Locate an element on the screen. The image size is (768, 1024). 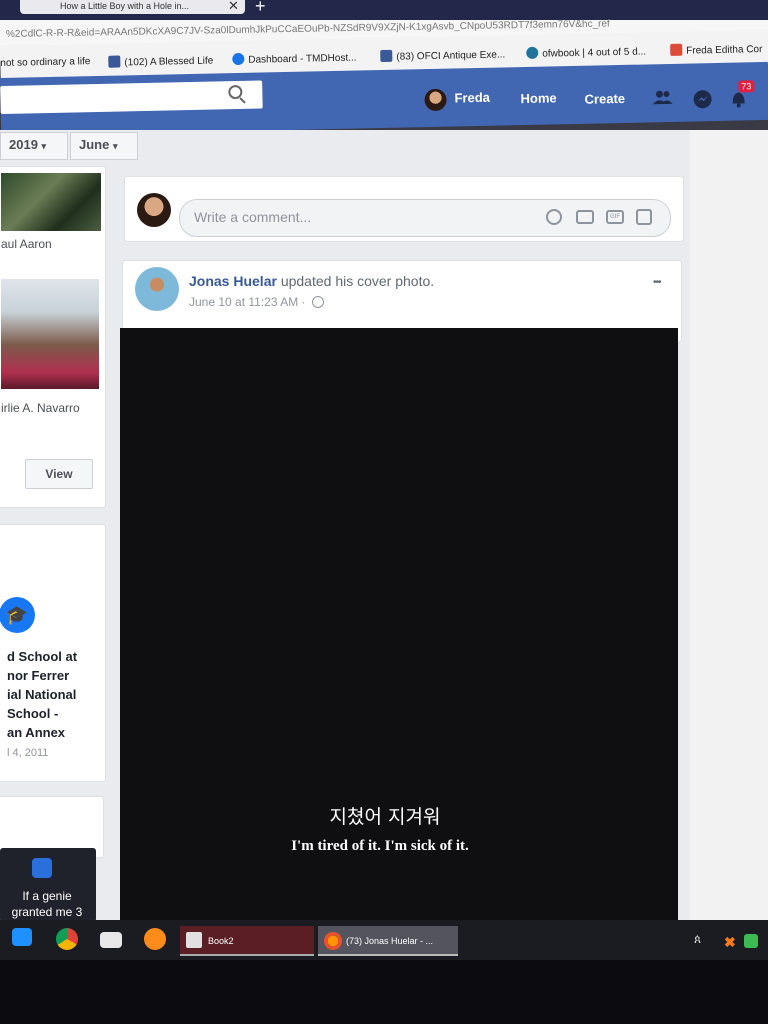
post-timestamp: June 10 at 11:23 AM · is located at coordinates (247, 302).